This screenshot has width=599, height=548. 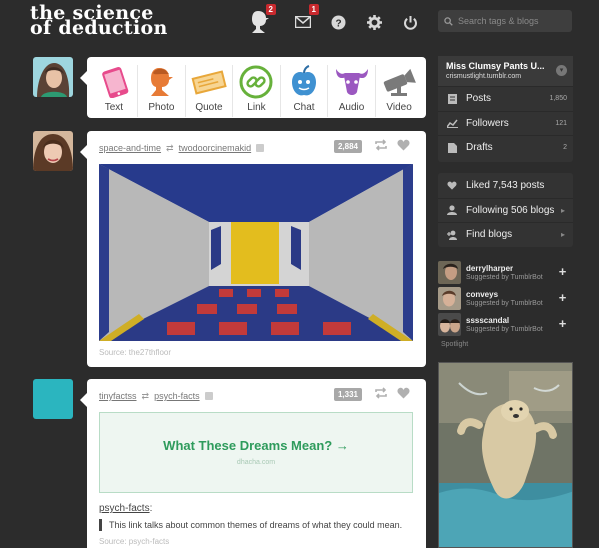 What do you see at coordinates (351, 82) in the screenshot?
I see `audio-post-icon` at bounding box center [351, 82].